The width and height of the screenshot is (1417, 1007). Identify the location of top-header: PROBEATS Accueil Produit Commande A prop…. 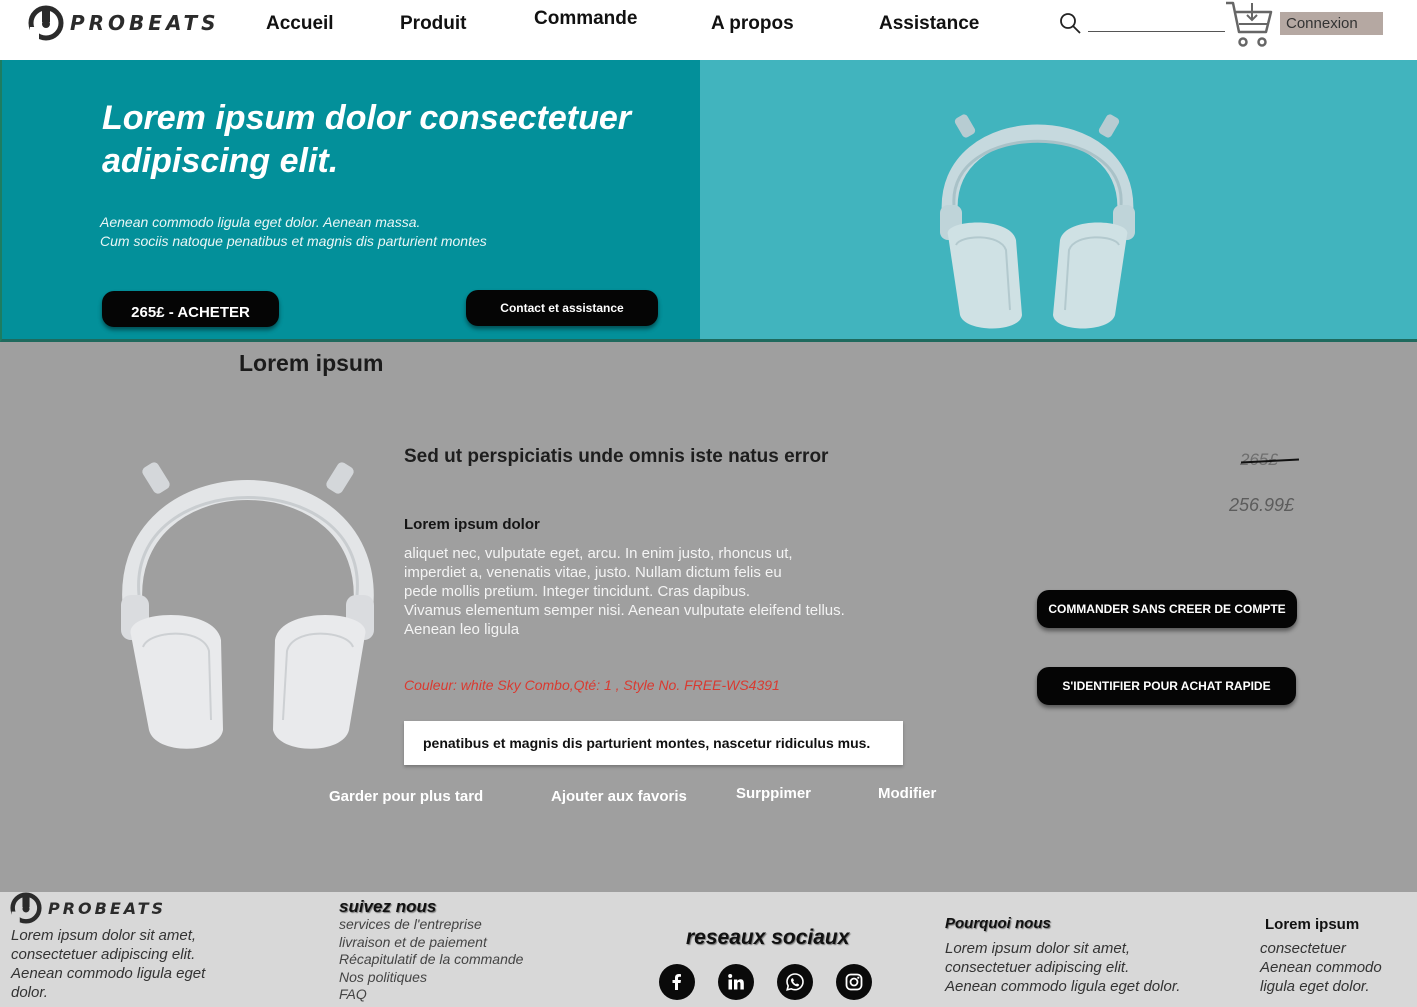
(708, 30).